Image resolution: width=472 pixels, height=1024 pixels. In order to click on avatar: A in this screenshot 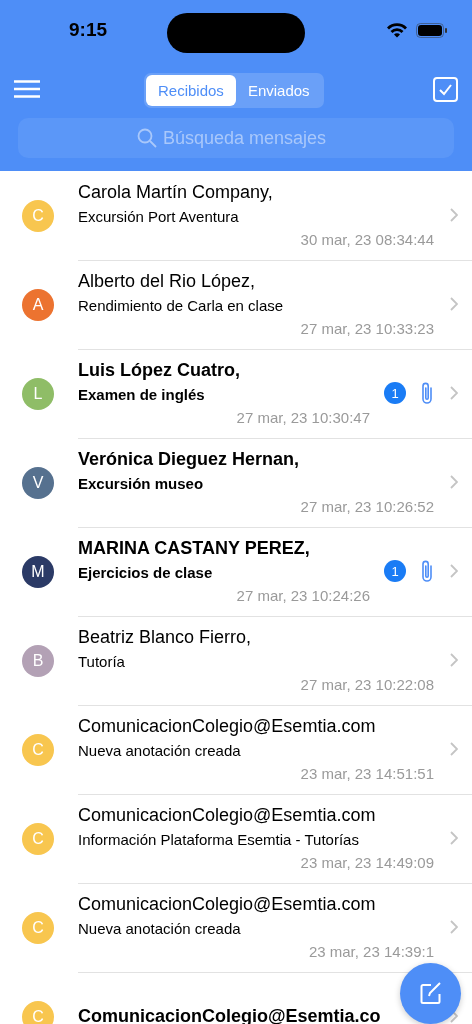, I will do `click(38, 304)`.